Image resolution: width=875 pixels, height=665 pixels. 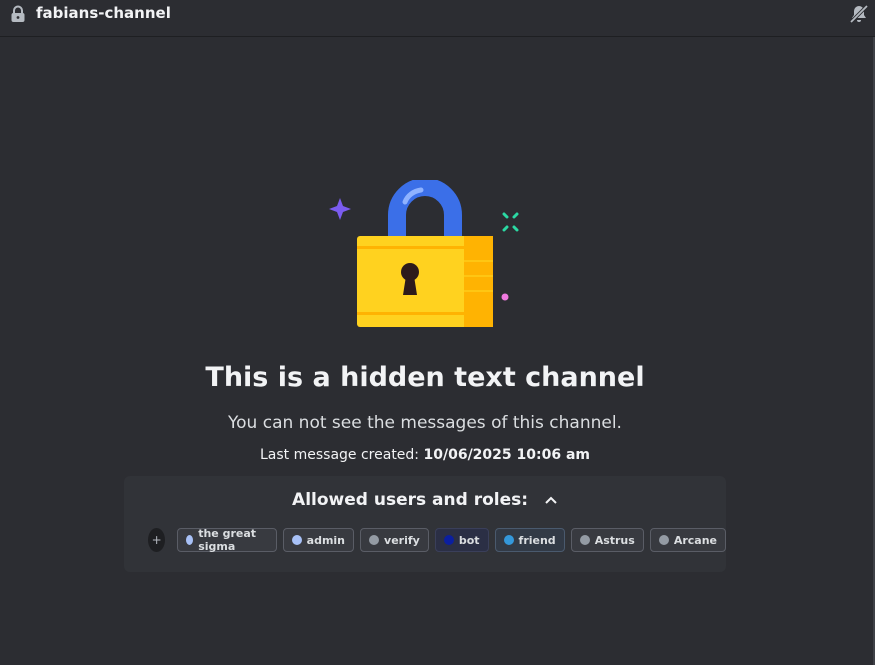 What do you see at coordinates (537, 540) in the screenshot?
I see `role-label: friend` at bounding box center [537, 540].